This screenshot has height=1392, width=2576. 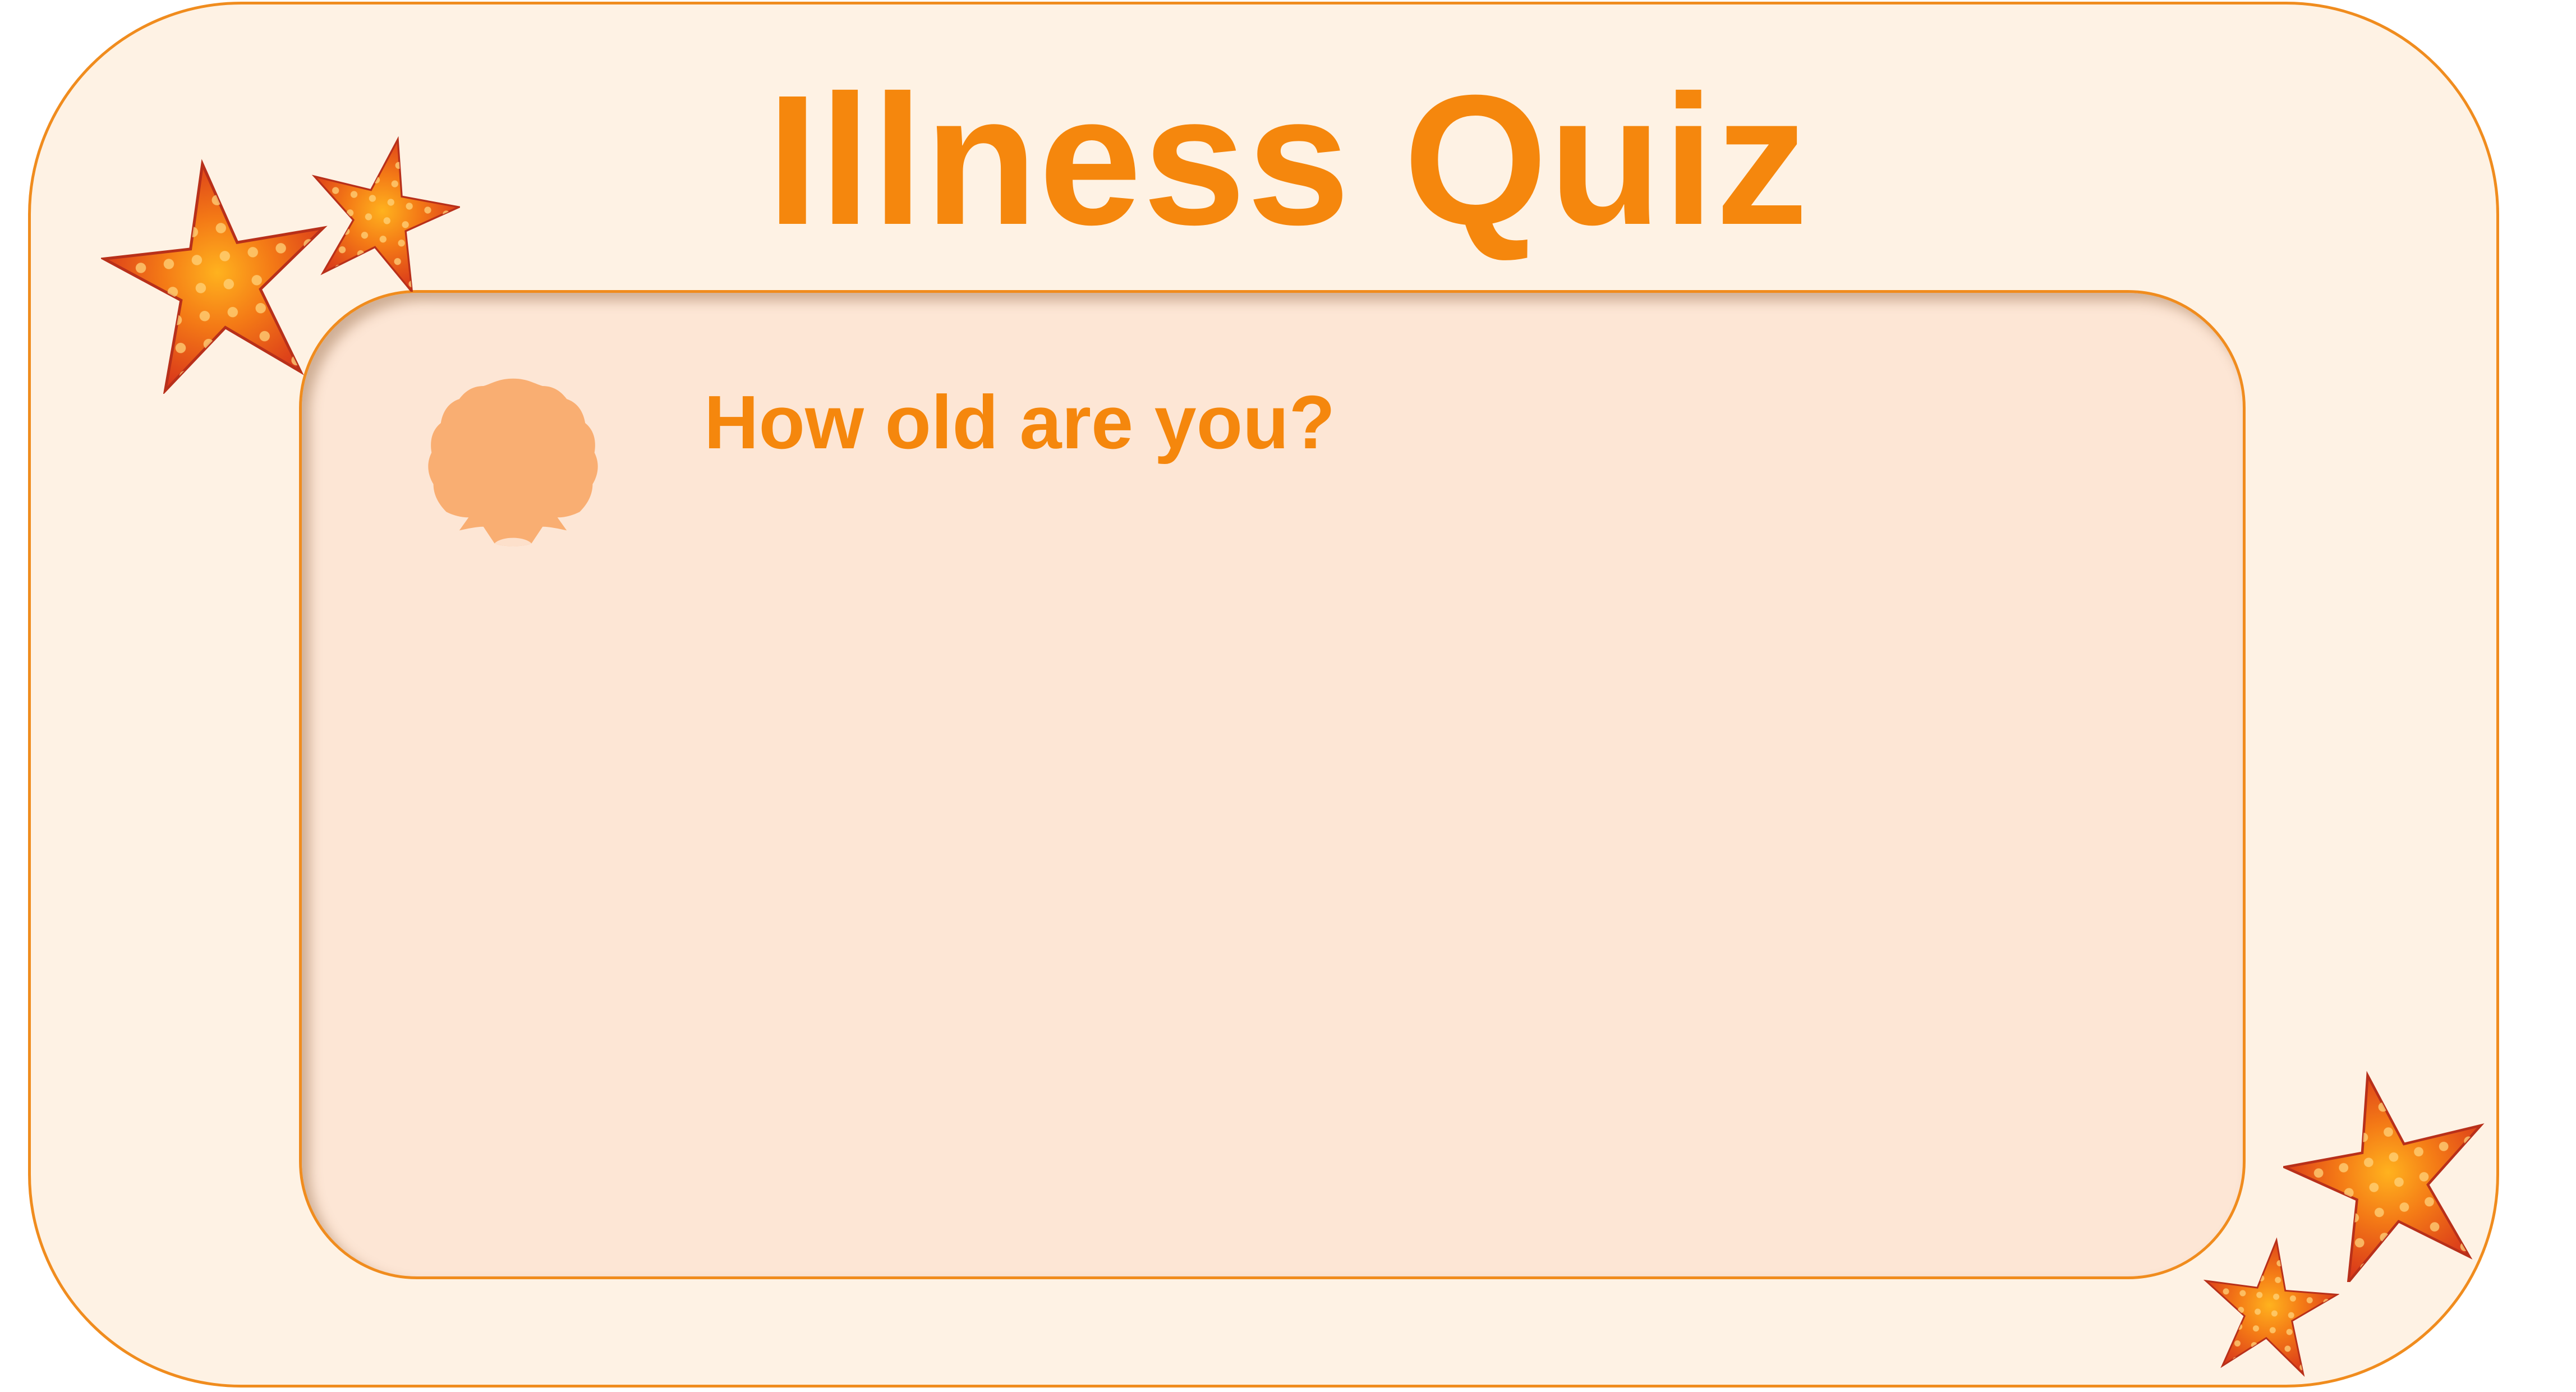 What do you see at coordinates (1020, 422) in the screenshot?
I see `question-text: How old are you?` at bounding box center [1020, 422].